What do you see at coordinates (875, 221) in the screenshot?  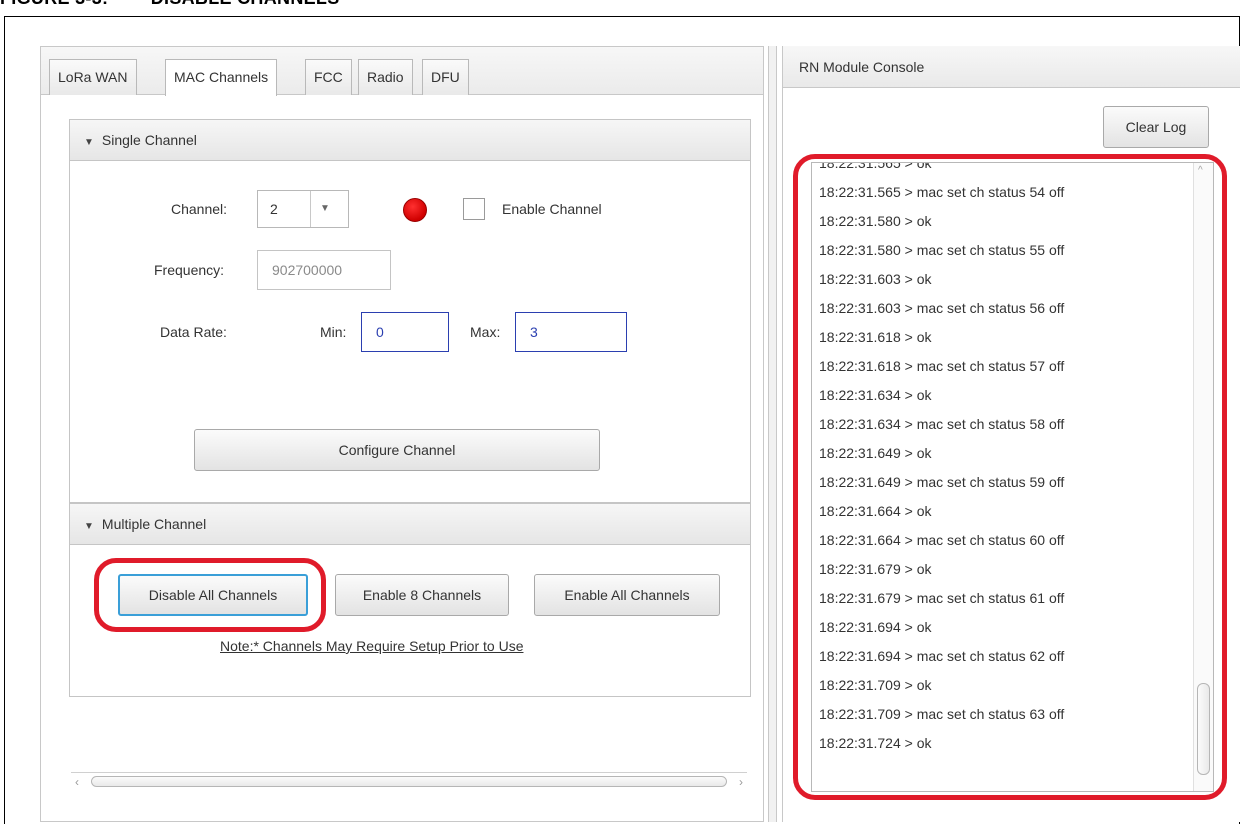 I see `log-line: 18:22:31.580 > ok` at bounding box center [875, 221].